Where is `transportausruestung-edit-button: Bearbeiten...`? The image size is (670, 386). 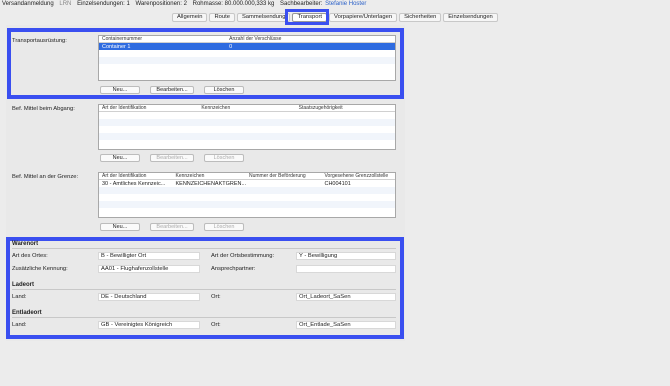 transportausruestung-edit-button: Bearbeiten... is located at coordinates (172, 90).